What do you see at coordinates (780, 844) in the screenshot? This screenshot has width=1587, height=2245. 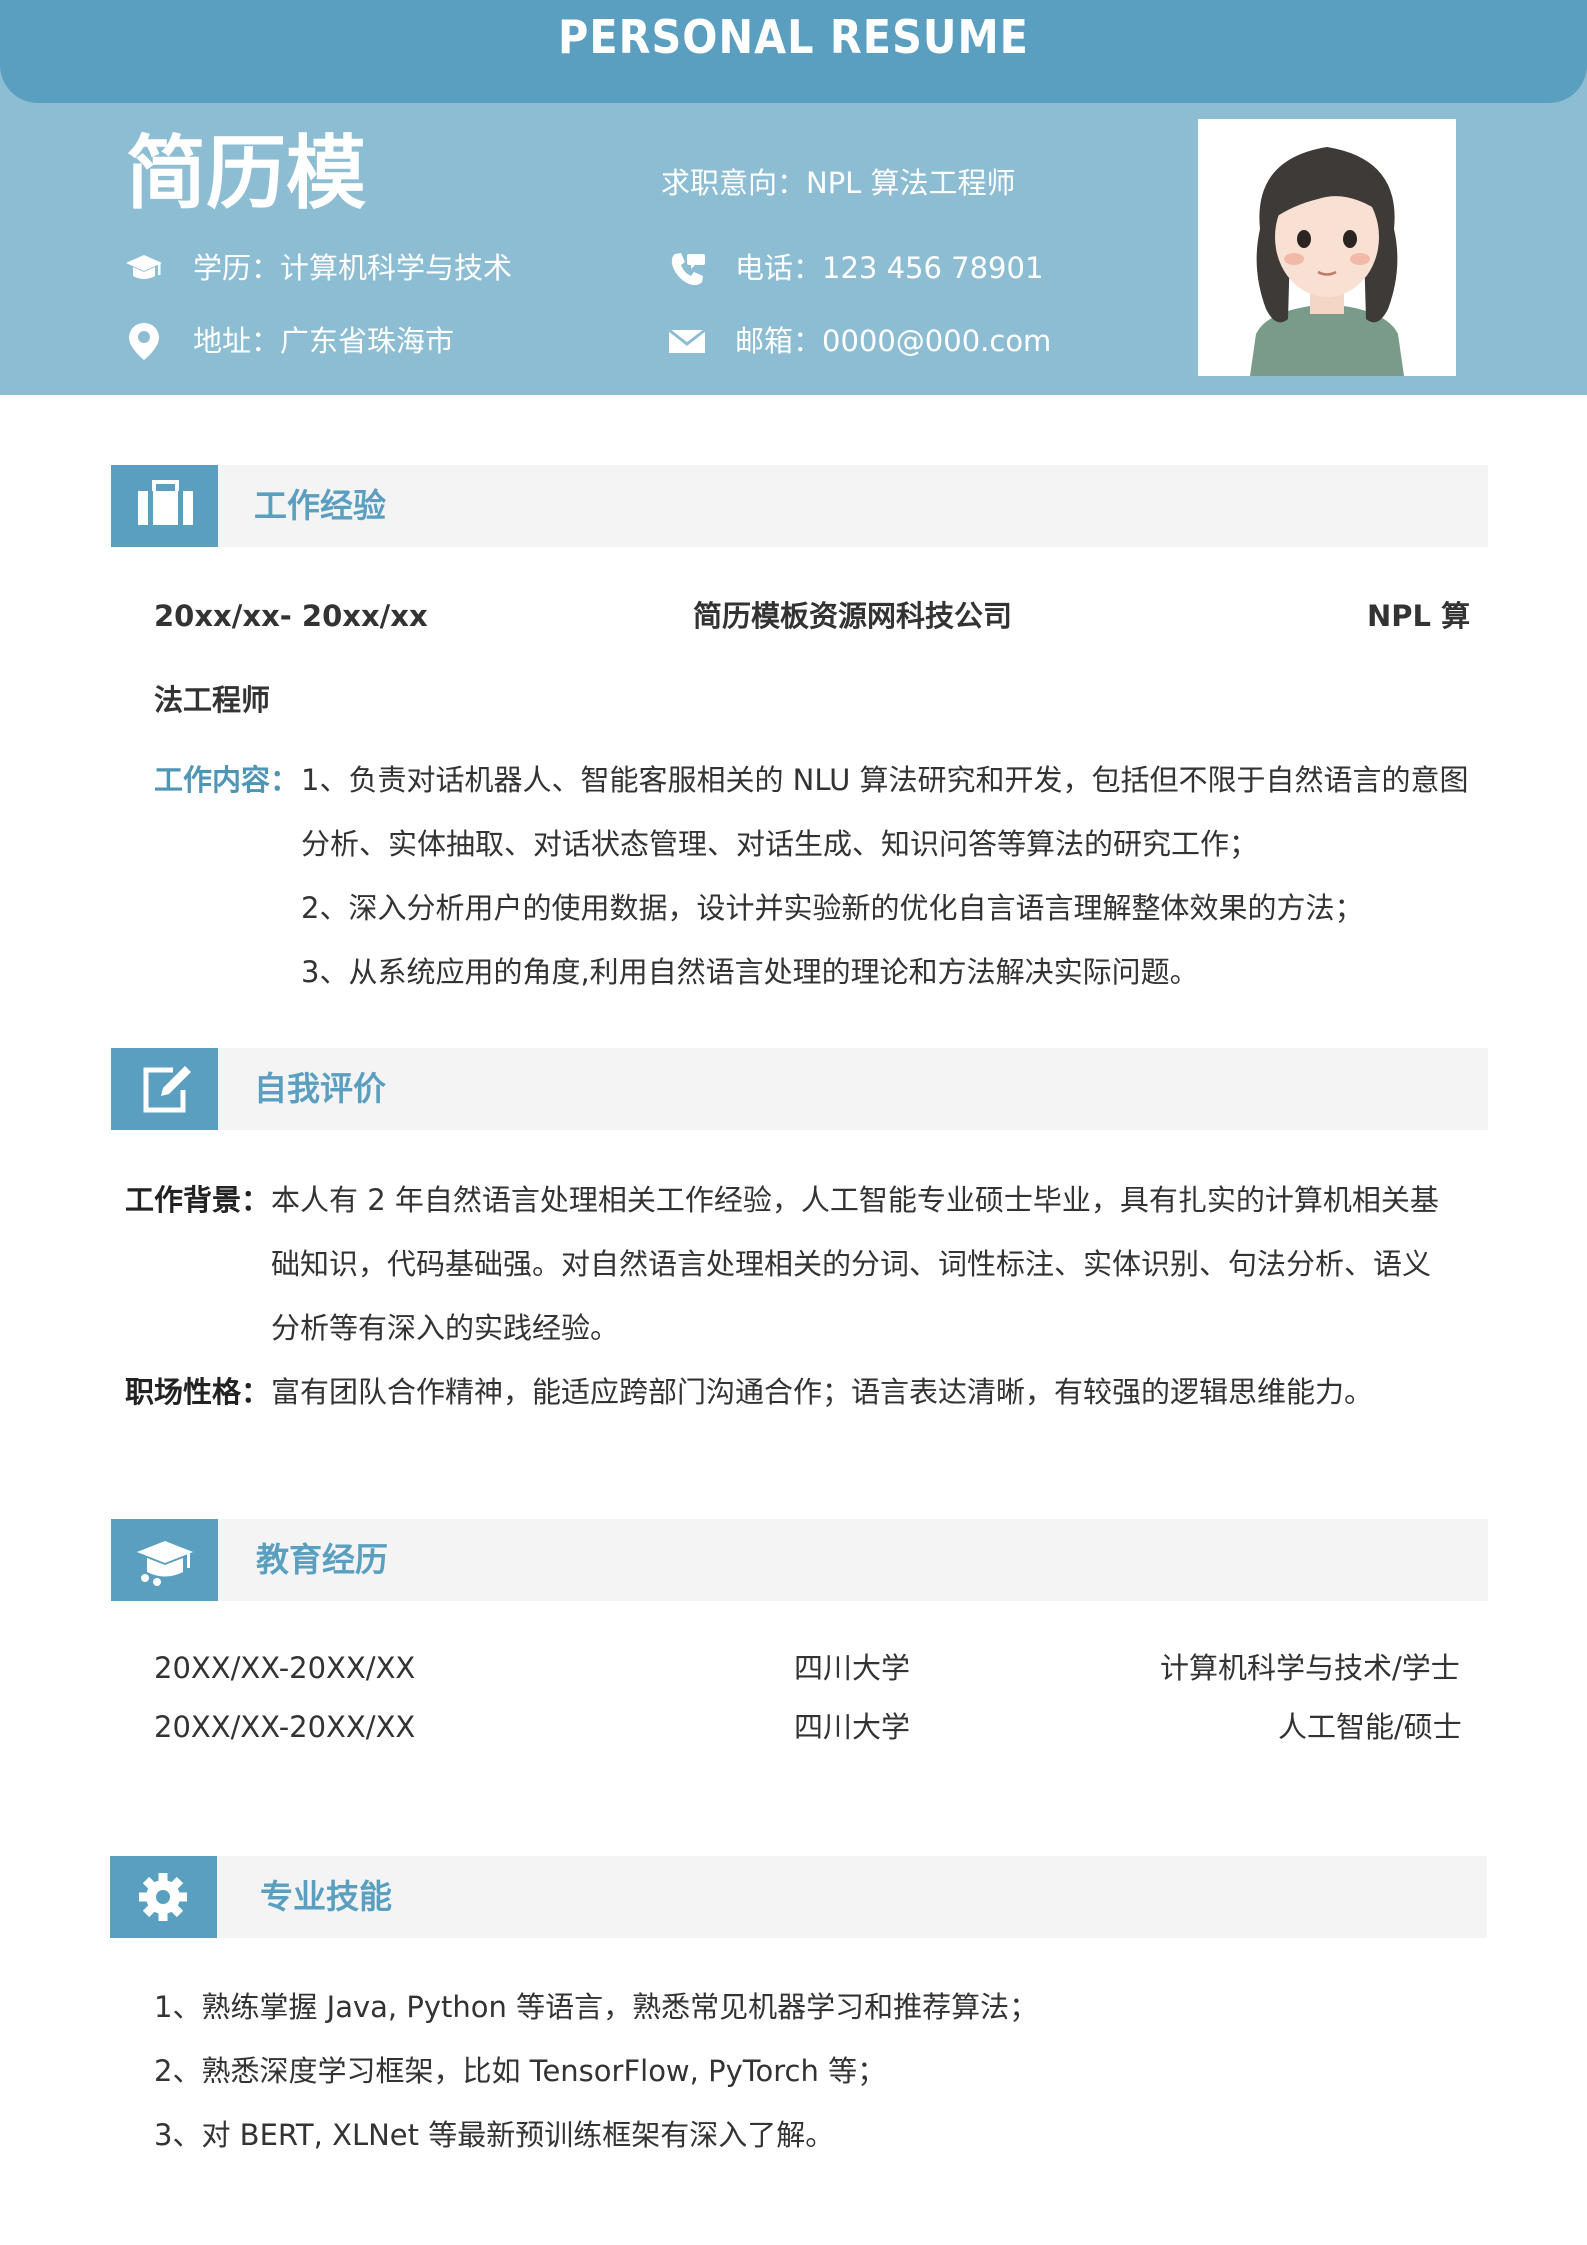 I see `work-line: 分析、实体抽取、对话状态管理、对话生成、知识问答等算法的研究工作；` at bounding box center [780, 844].